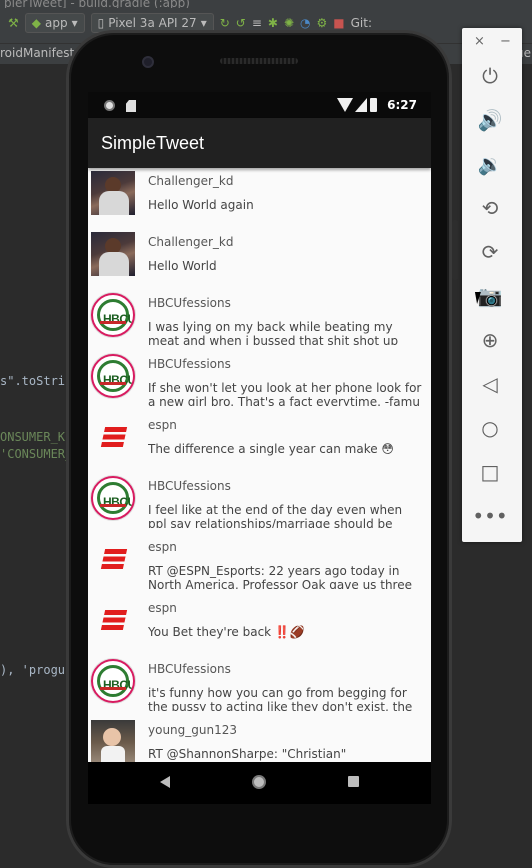  Describe the element at coordinates (492, 285) in the screenshot. I see `emulator-control-panel: × − ⏻ 🔊 🔉 ⟲ ⟳ 📷 ⊕ ◁ ○ □ •••` at that location.